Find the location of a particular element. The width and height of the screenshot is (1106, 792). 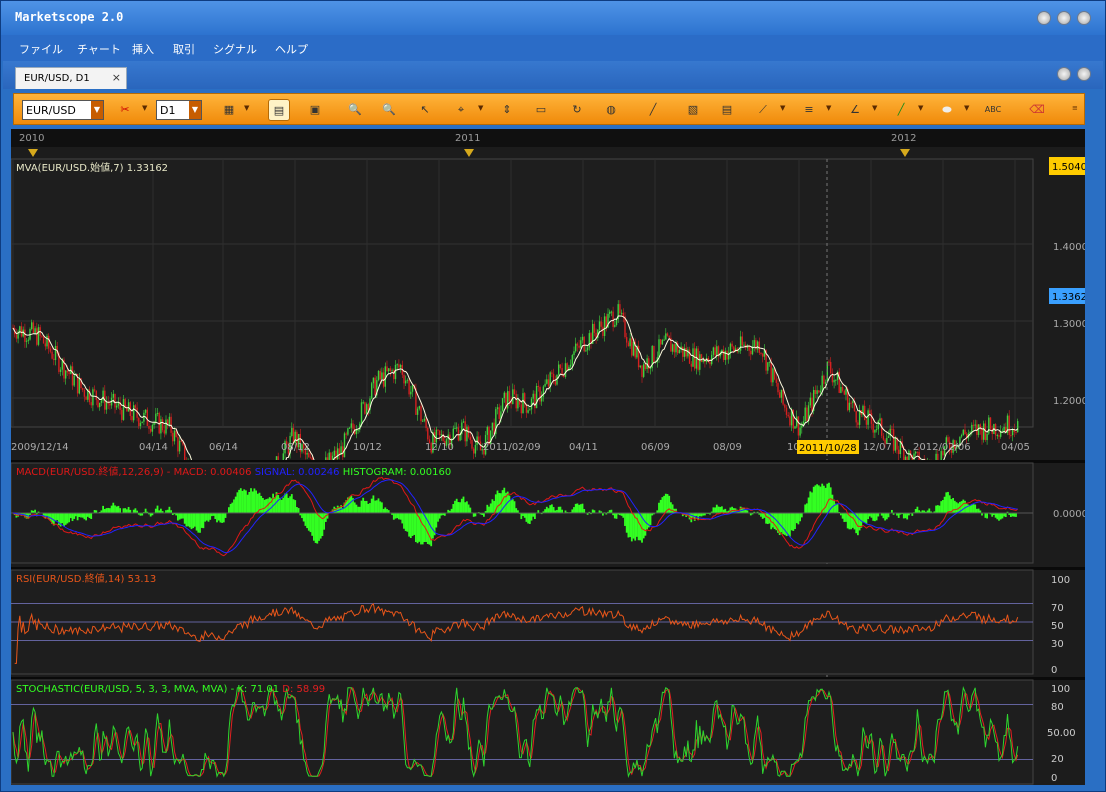

tab-close-button is located at coordinates (1084, 74).